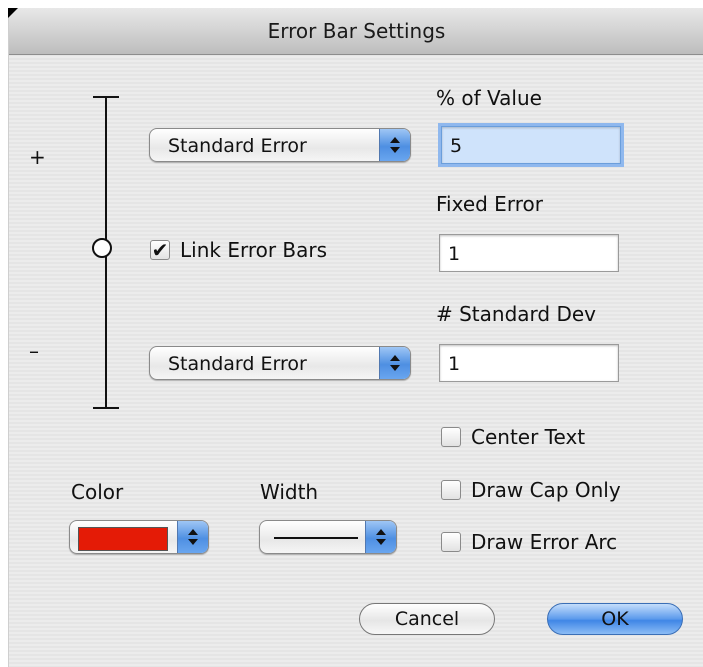  I want to click on width-label: Width, so click(289, 492).